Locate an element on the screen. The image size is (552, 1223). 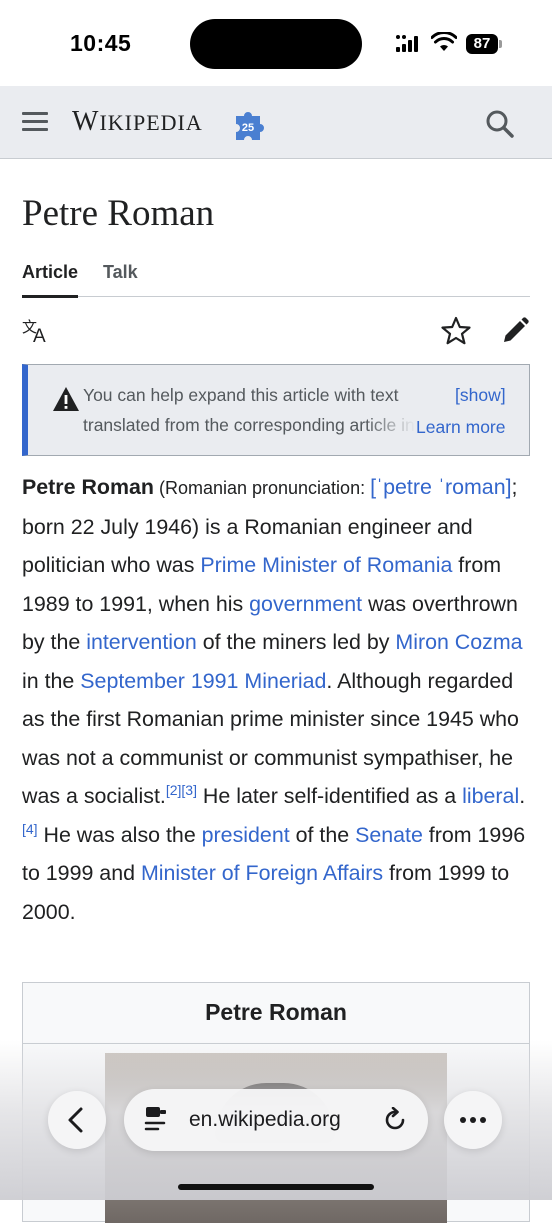
link-government: government is located at coordinates (305, 604).